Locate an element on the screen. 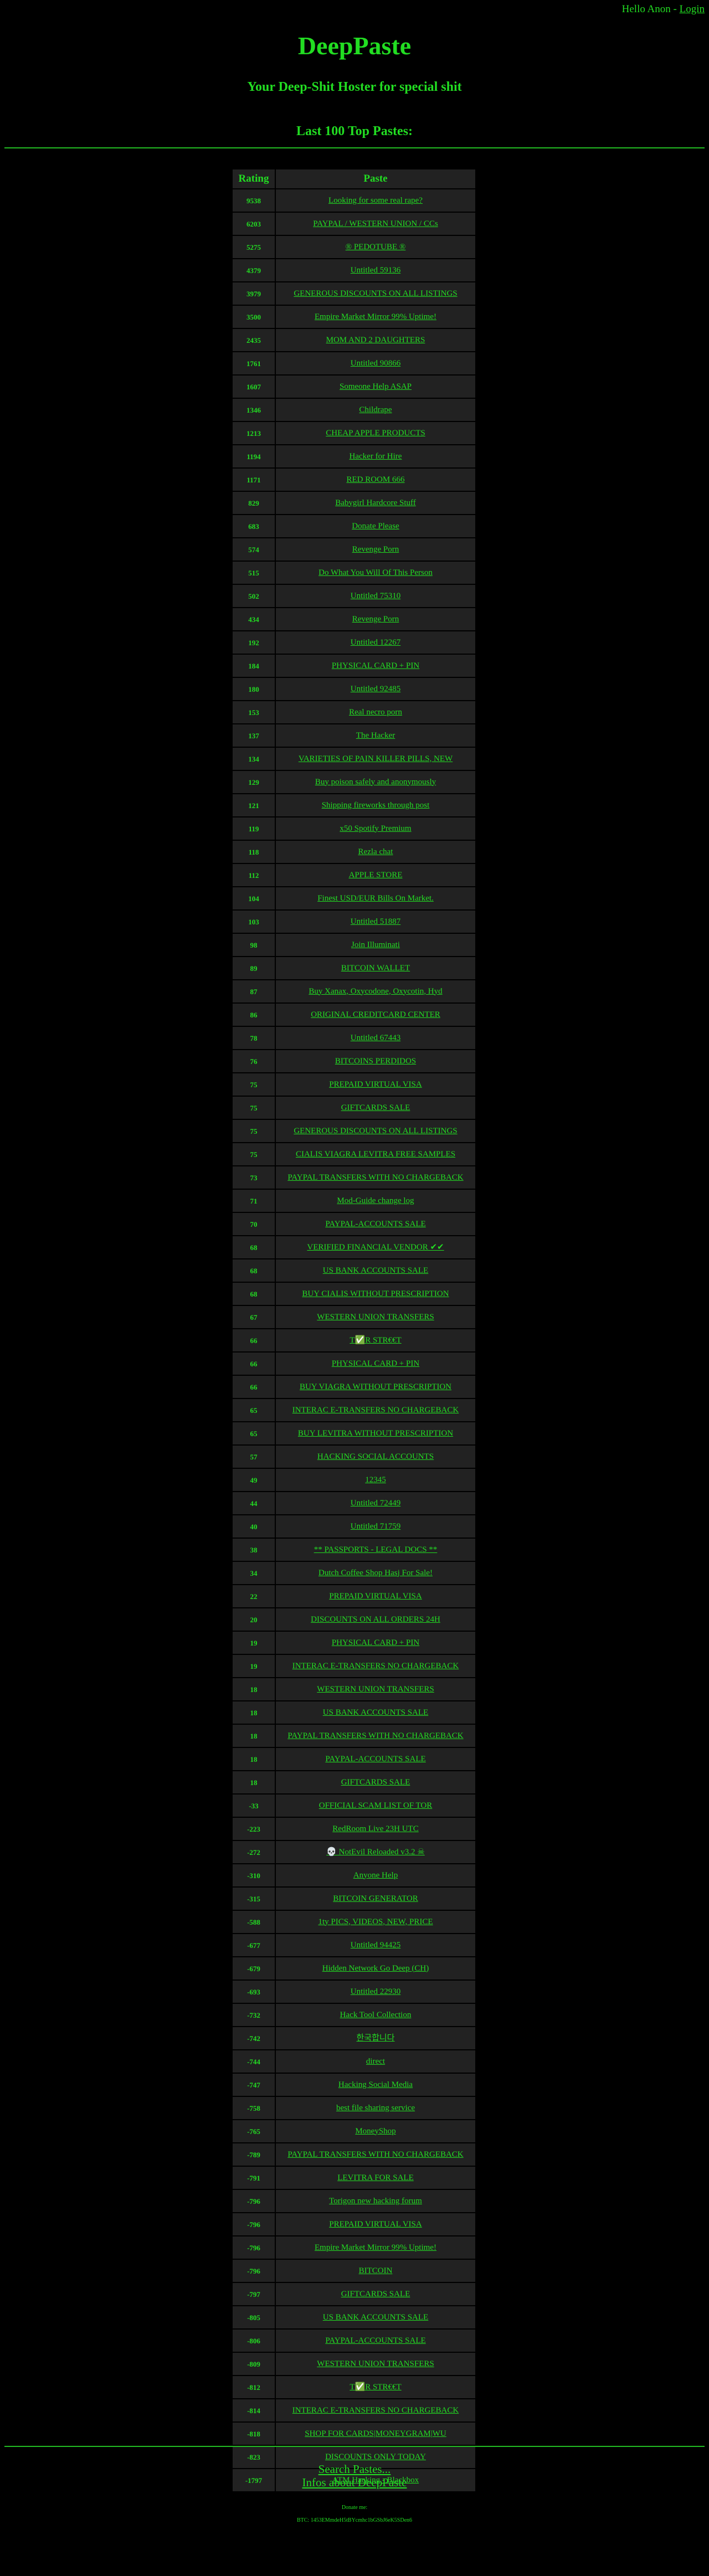 The image size is (709, 2576). paste-link: Shipping fireworks through post is located at coordinates (376, 805).